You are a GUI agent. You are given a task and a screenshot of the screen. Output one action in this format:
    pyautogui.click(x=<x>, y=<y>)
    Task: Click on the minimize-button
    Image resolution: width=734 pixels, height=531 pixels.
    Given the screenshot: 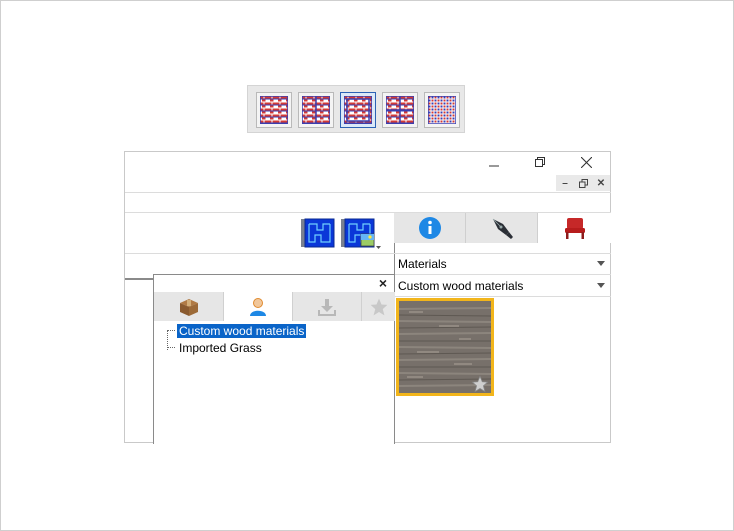 What is the action you would take?
    pyautogui.click(x=494, y=162)
    